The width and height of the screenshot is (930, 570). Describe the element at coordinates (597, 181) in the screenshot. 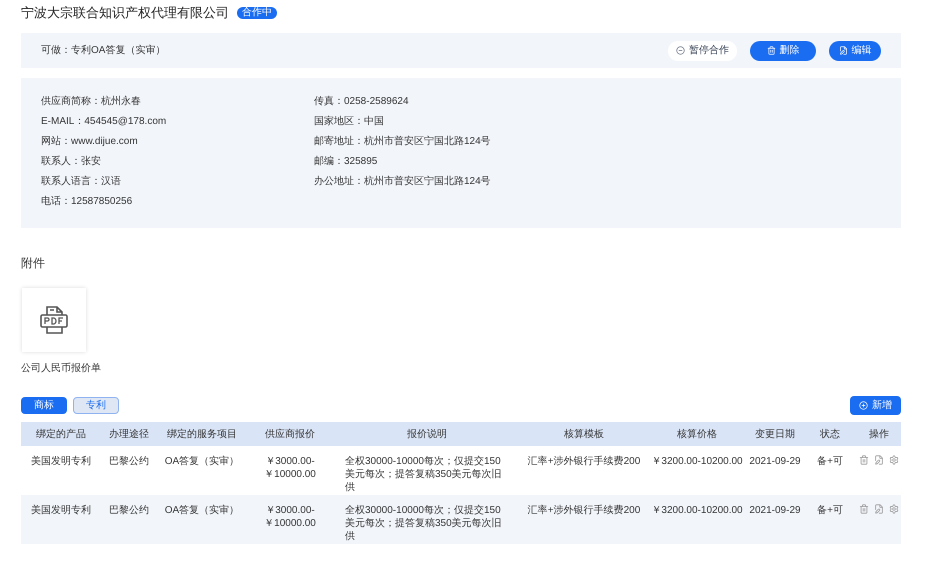

I see `info-field: 办公地址：杭州市普安区宁国北路124号` at that location.